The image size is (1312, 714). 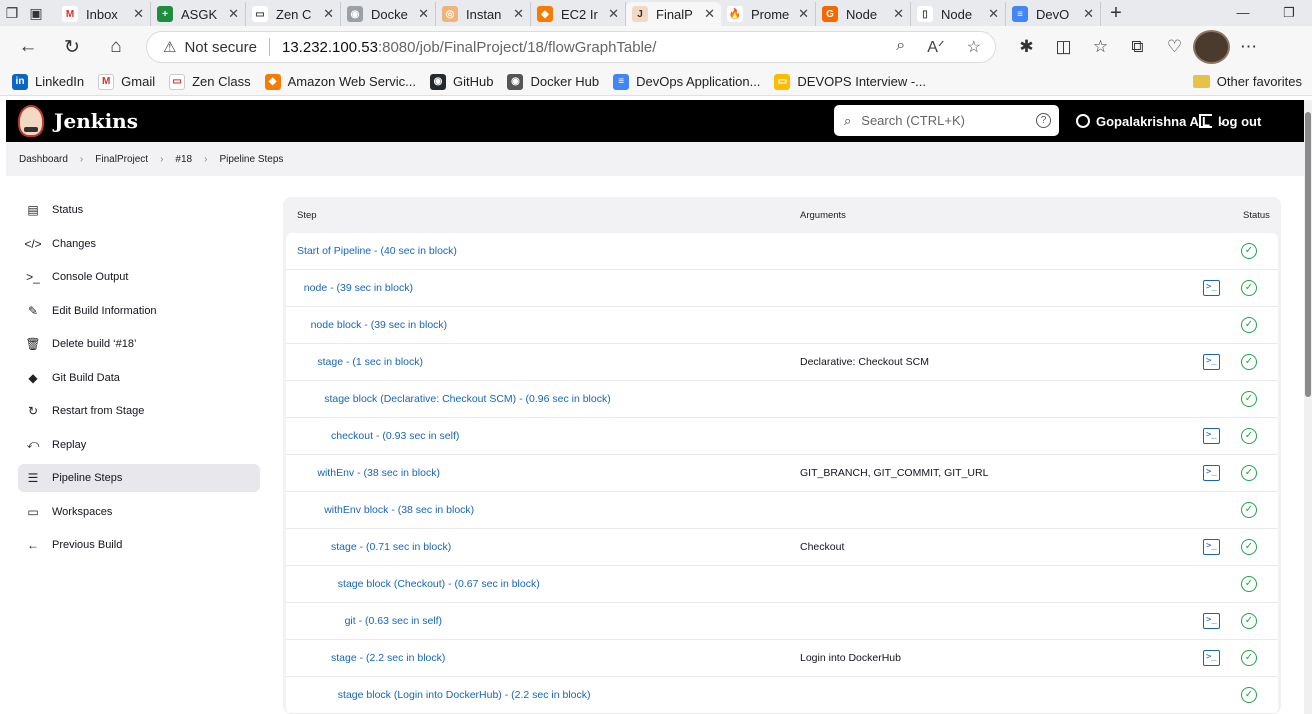 What do you see at coordinates (399, 510) in the screenshot?
I see `step-link: withEnv block - (38 sec in block)` at bounding box center [399, 510].